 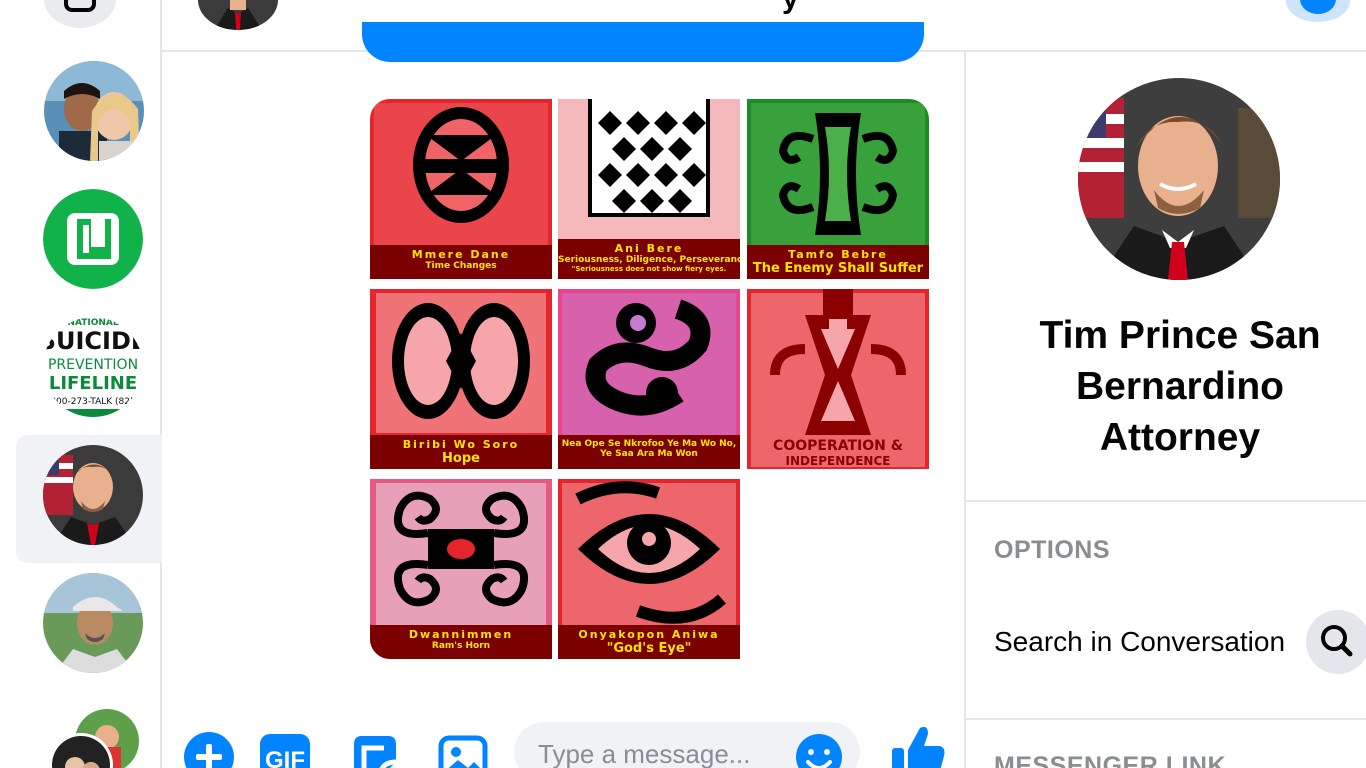 I want to click on tile-caption-subtitle: INDEPENDENCE, so click(x=838, y=461).